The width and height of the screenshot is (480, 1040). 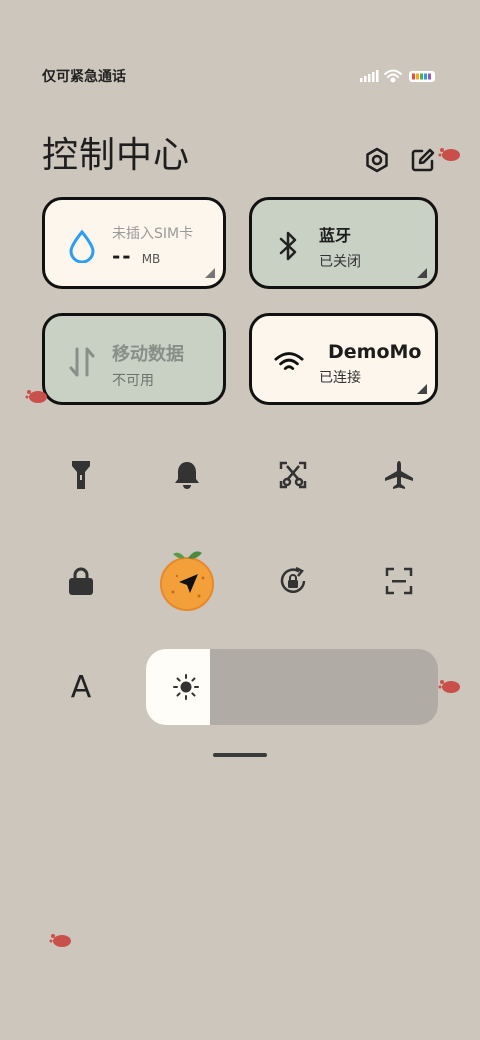 I want to click on wifi-network-name: DemoMo, so click(x=375, y=352).